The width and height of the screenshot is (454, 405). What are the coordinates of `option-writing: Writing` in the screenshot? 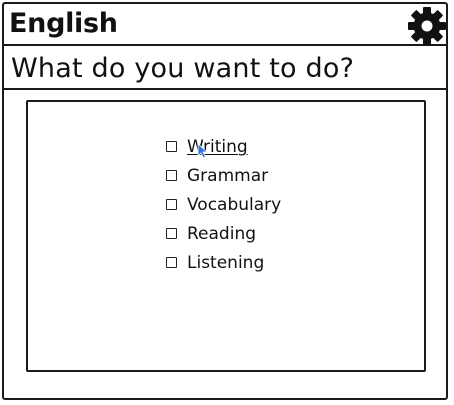 It's located at (223, 146).